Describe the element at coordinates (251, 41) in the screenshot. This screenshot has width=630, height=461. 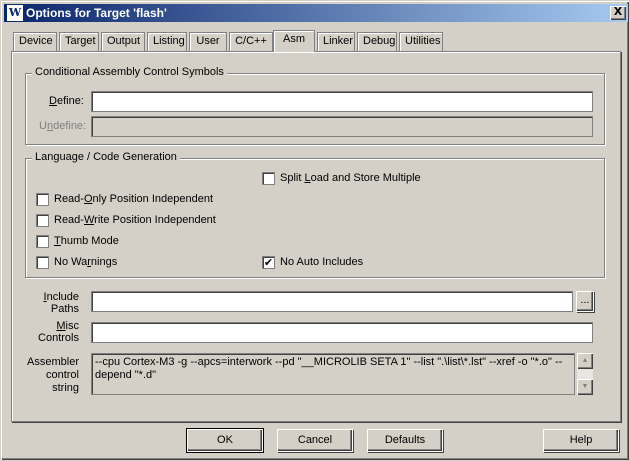
I see `tab-cc: C/C++` at that location.